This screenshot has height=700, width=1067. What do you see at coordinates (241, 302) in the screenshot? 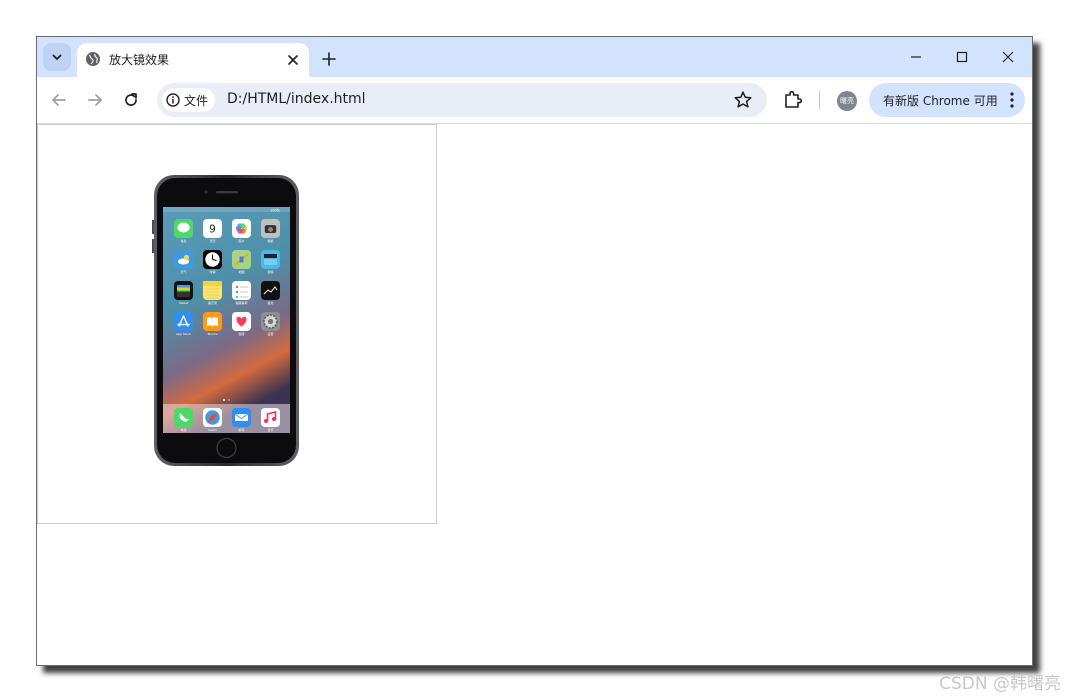
I see `app-label: 提醒事项` at bounding box center [241, 302].